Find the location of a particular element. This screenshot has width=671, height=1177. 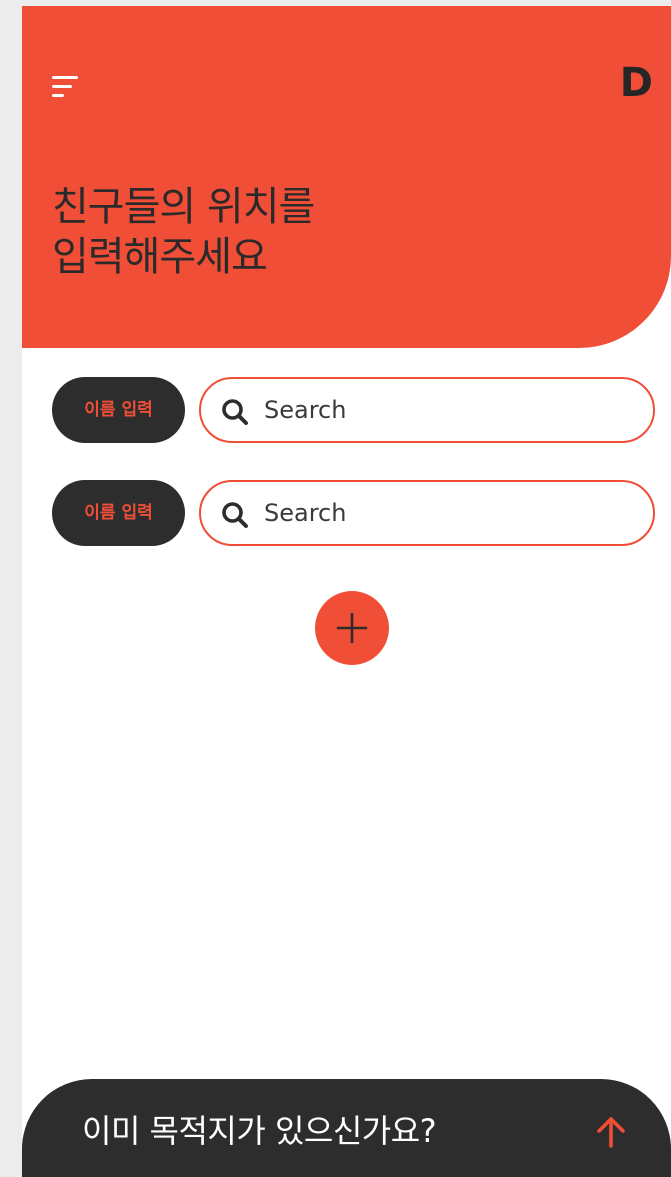

add-friend-button is located at coordinates (352, 628).